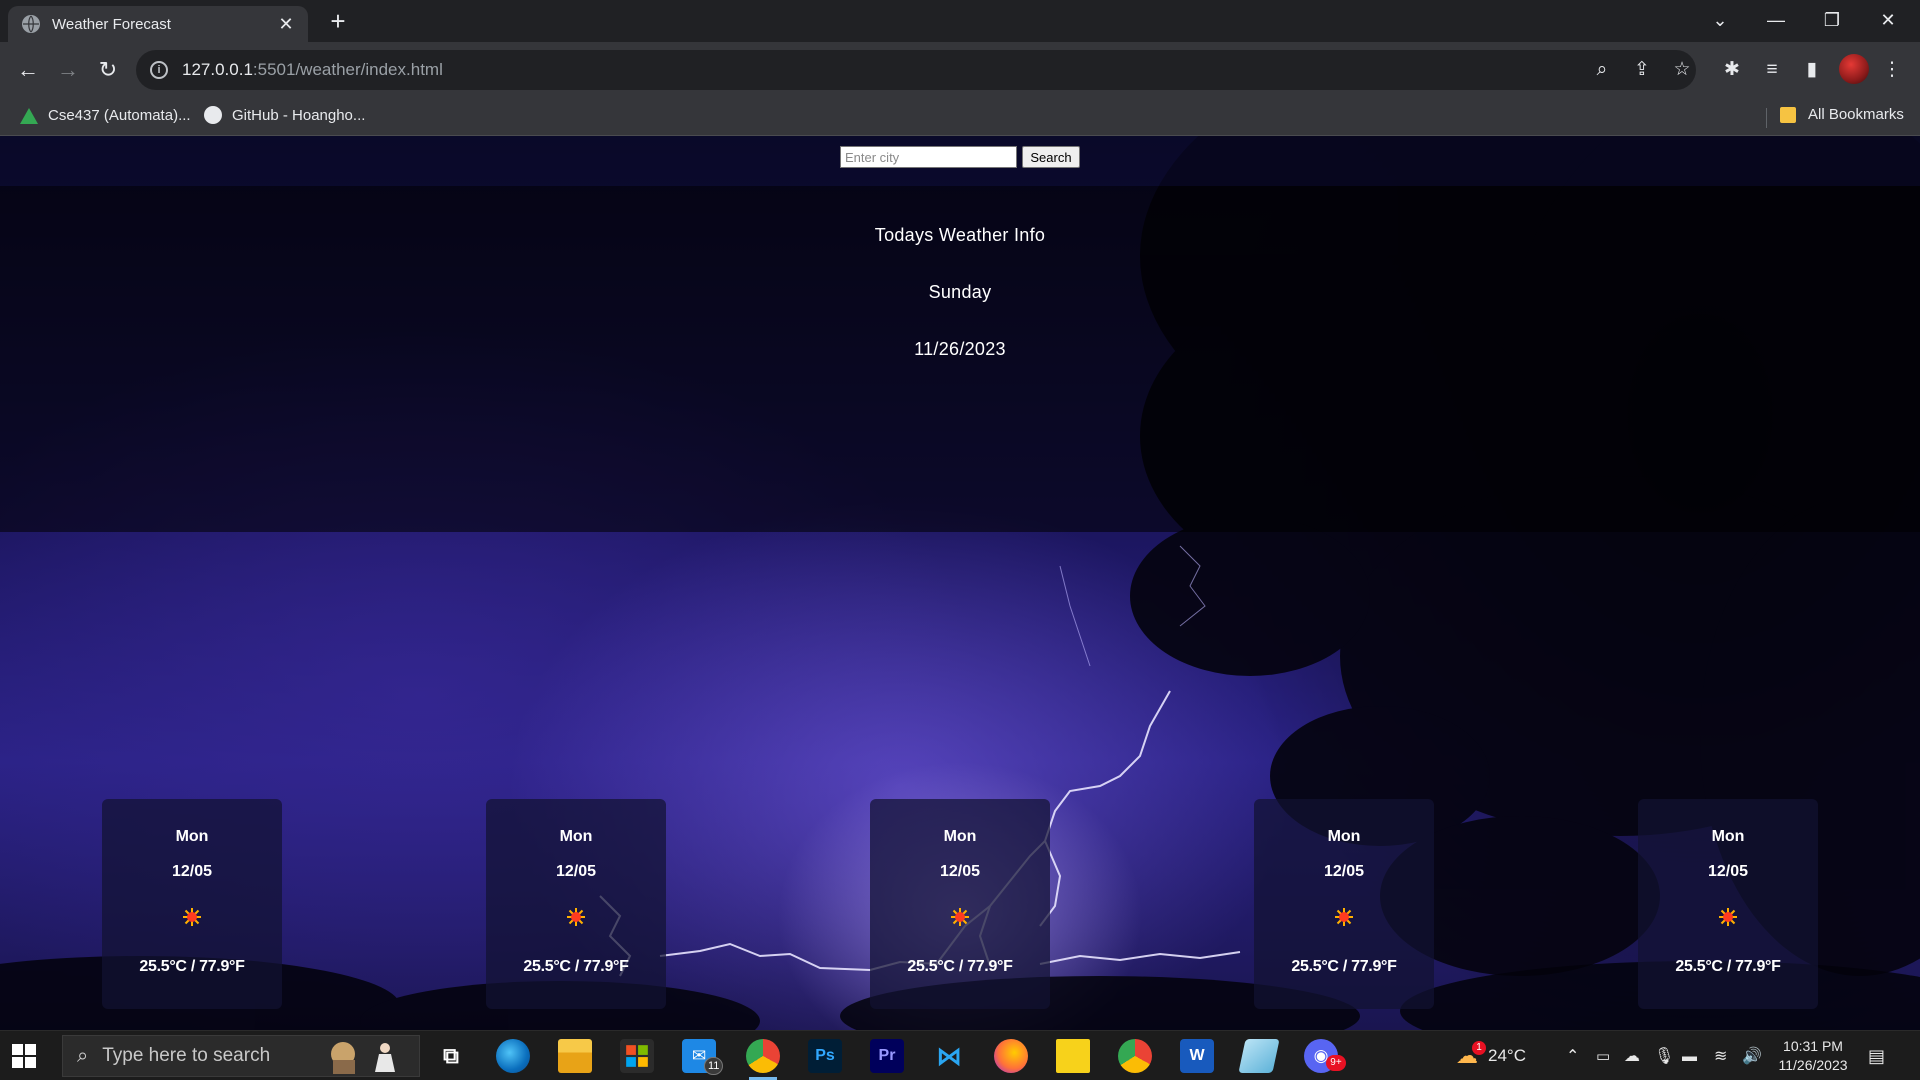  I want to click on extensions-icon: ✱, so click(1732, 70).